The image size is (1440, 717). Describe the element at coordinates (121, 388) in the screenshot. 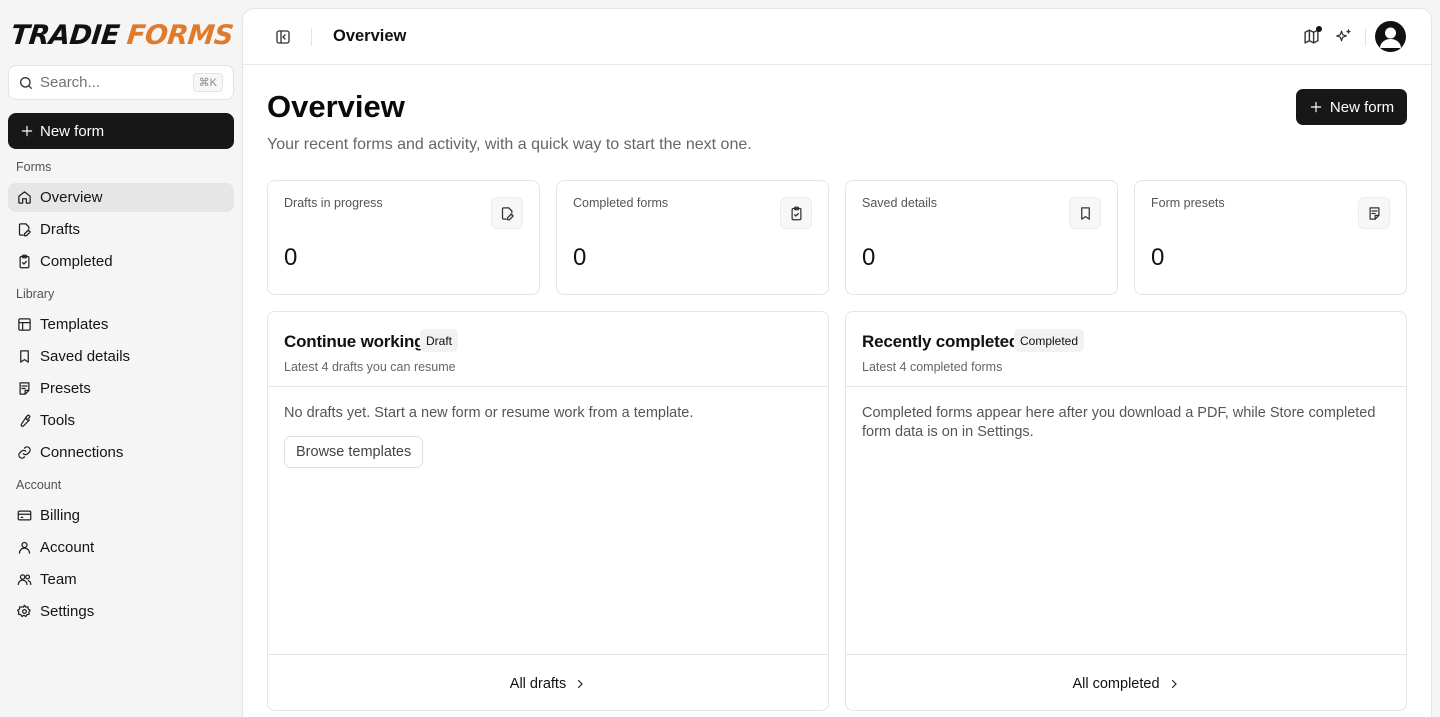

I see `sidebar-item-presets: Presets` at that location.